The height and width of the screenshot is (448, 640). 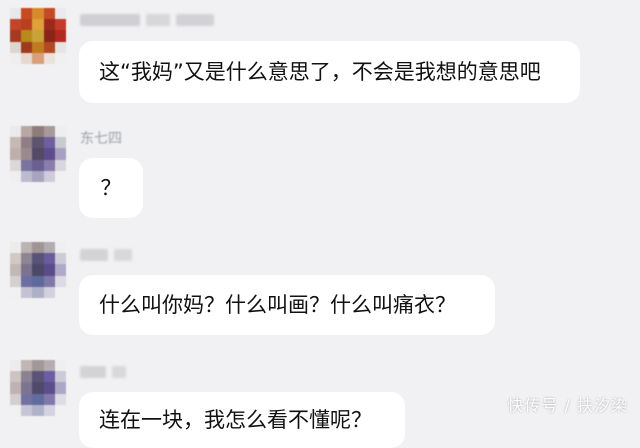 I want to click on sender-name: 东七四, so click(x=102, y=138).